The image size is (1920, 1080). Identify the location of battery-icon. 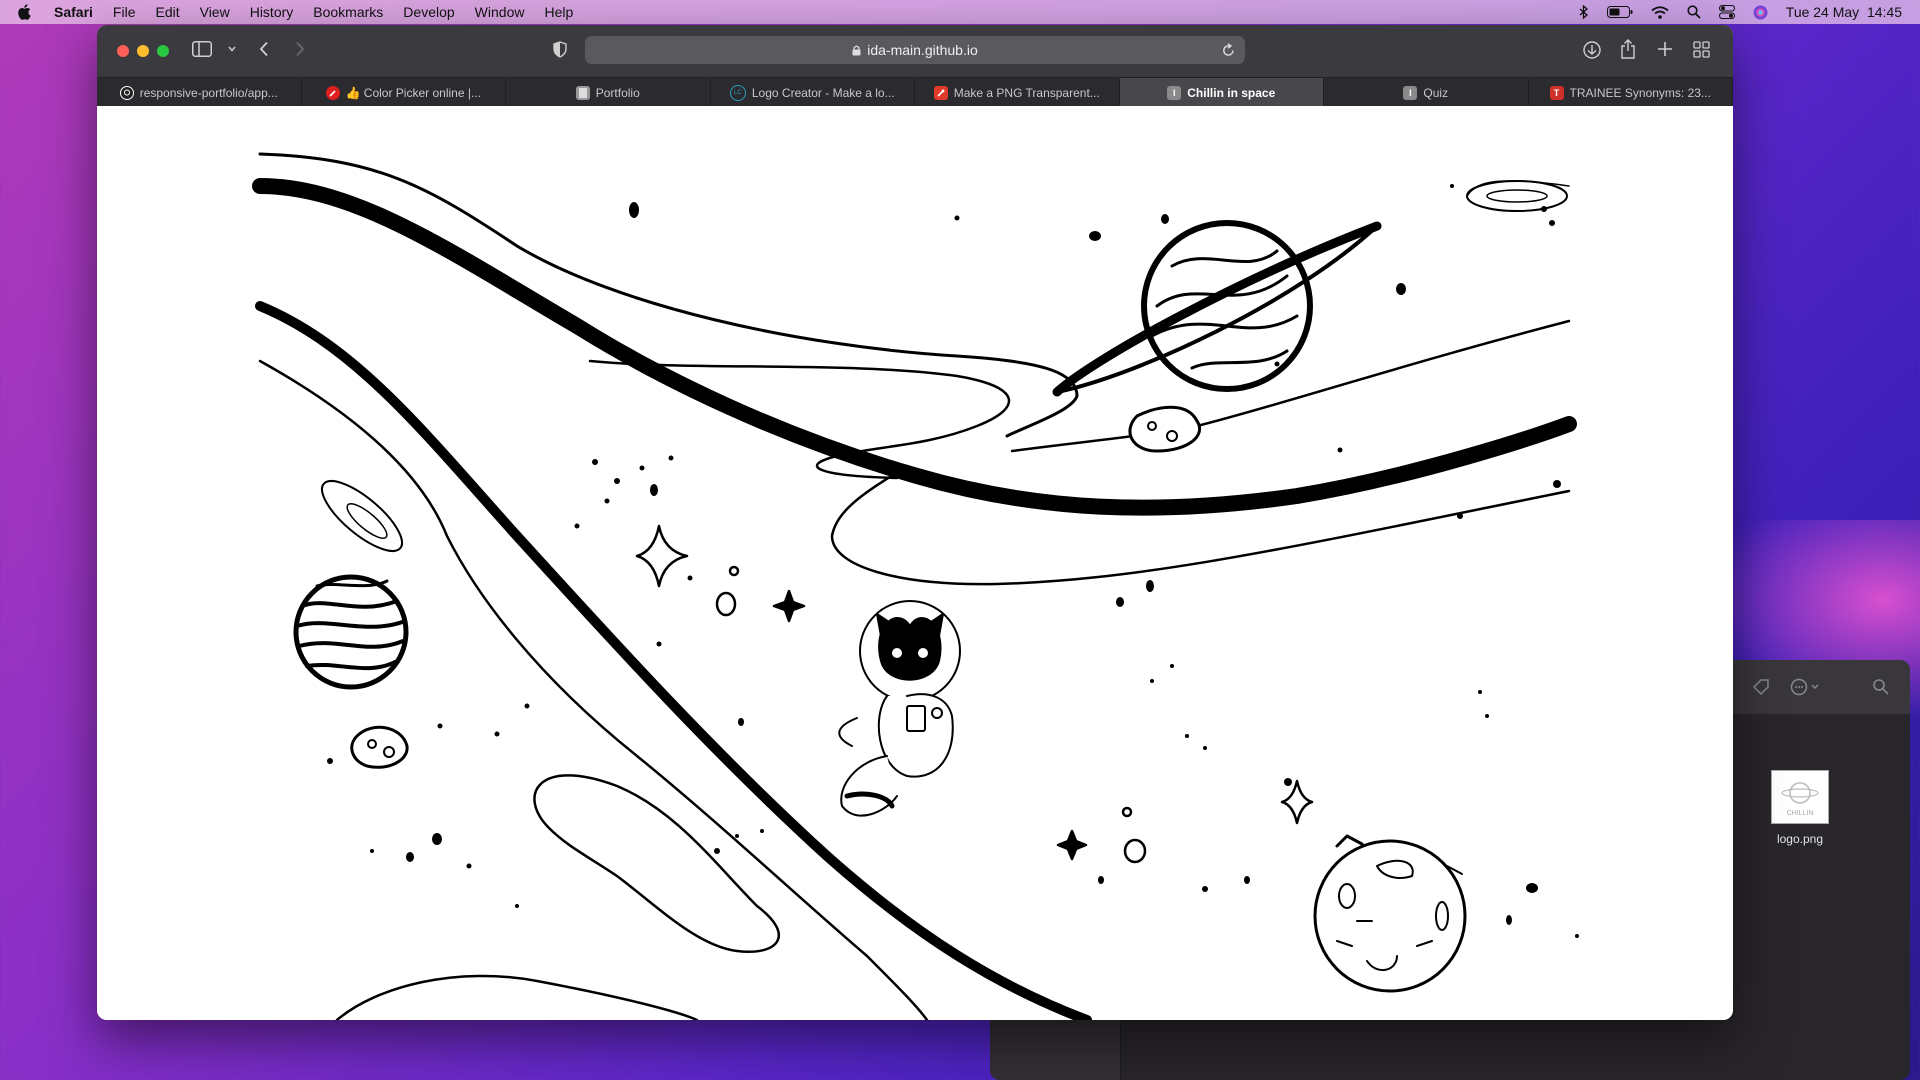
(1619, 12).